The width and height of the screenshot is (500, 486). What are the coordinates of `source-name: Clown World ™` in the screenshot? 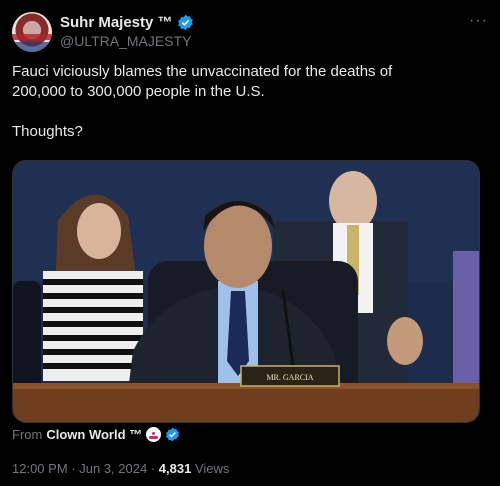 It's located at (94, 434).